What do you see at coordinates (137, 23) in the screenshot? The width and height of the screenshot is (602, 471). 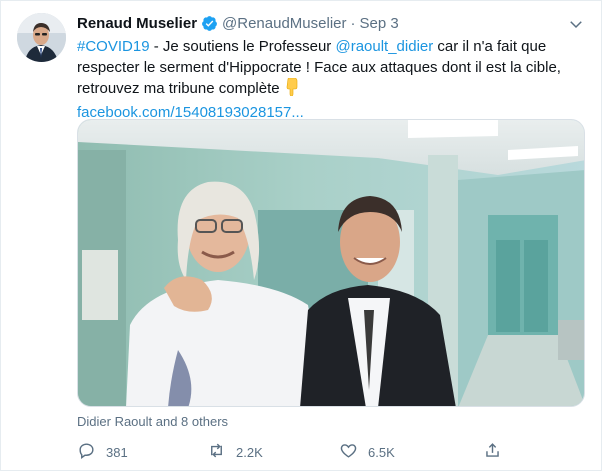 I see `author-name: Renaud Muselier` at bounding box center [137, 23].